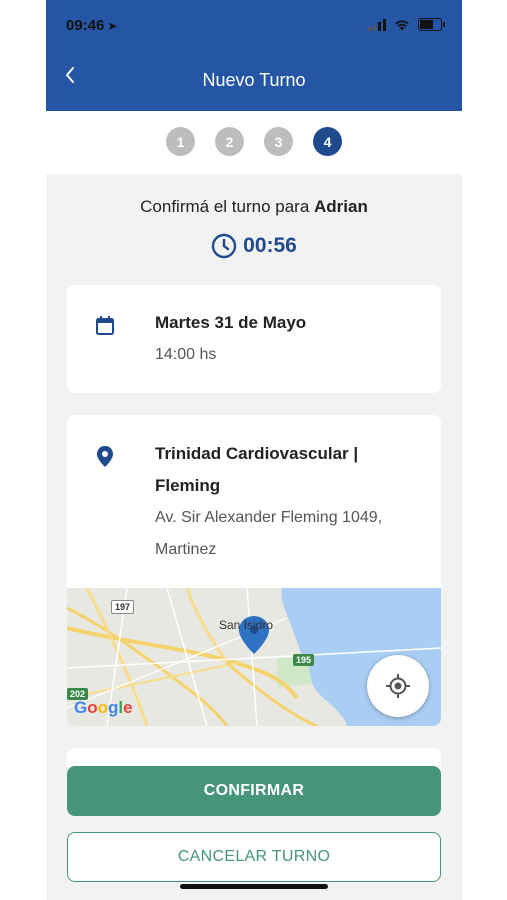 Image resolution: width=507 pixels, height=900 pixels. I want to click on crosshair-icon, so click(398, 686).